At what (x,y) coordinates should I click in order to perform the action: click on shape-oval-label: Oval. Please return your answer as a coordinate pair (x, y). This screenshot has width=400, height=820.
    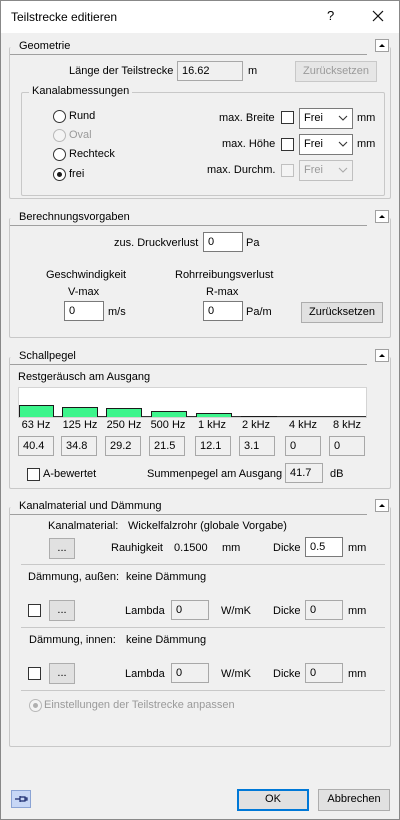
    Looking at the image, I should click on (80, 135).